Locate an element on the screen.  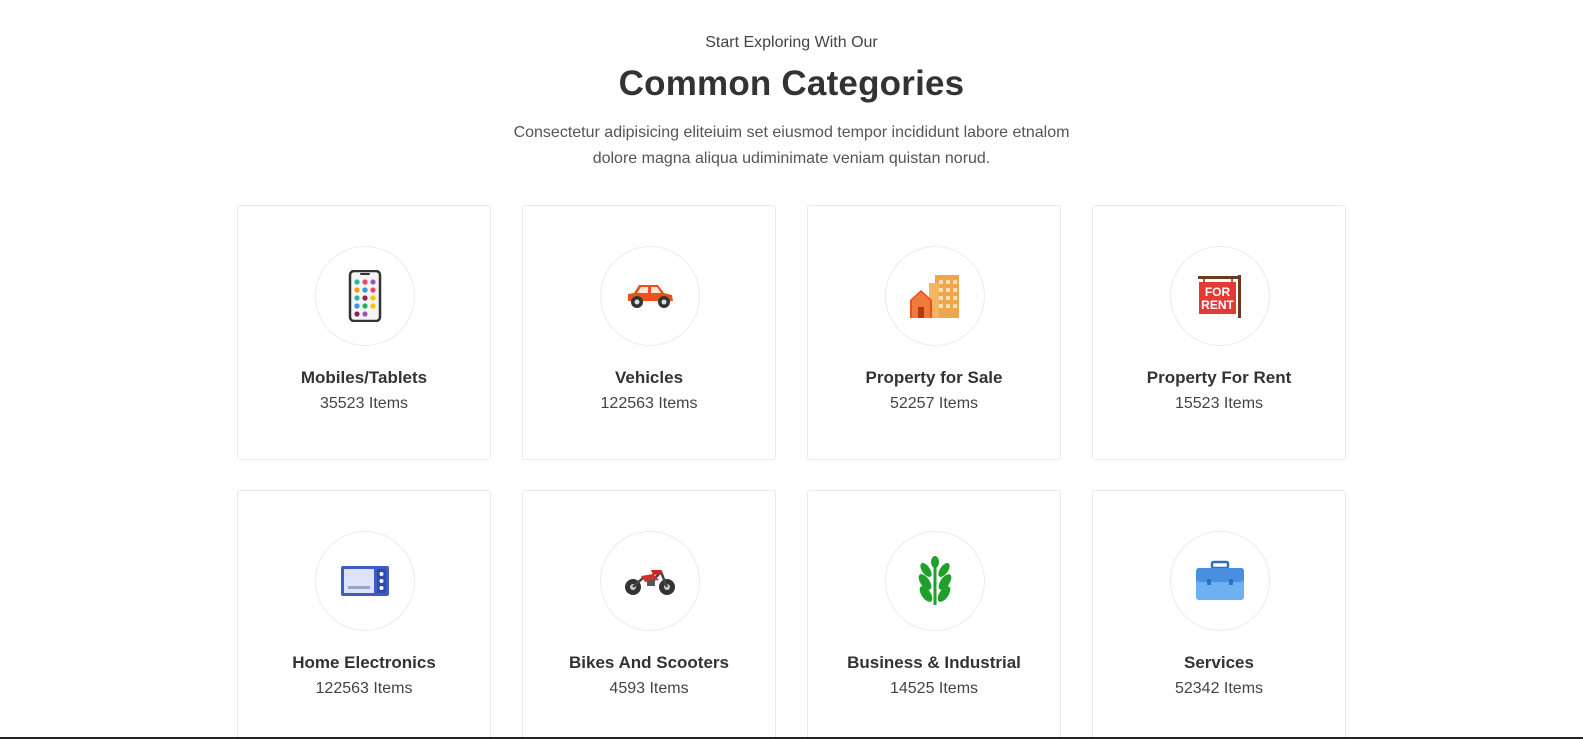
plant-icon is located at coordinates (935, 580).